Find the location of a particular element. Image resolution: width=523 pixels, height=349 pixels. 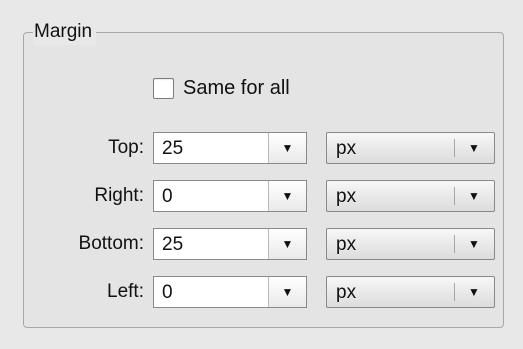

top-label: Top: is located at coordinates (126, 147).